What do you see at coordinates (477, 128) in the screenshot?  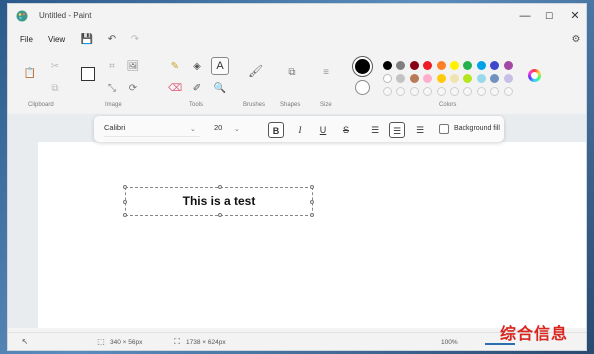 I see `background-fill-label: Background fill` at bounding box center [477, 128].